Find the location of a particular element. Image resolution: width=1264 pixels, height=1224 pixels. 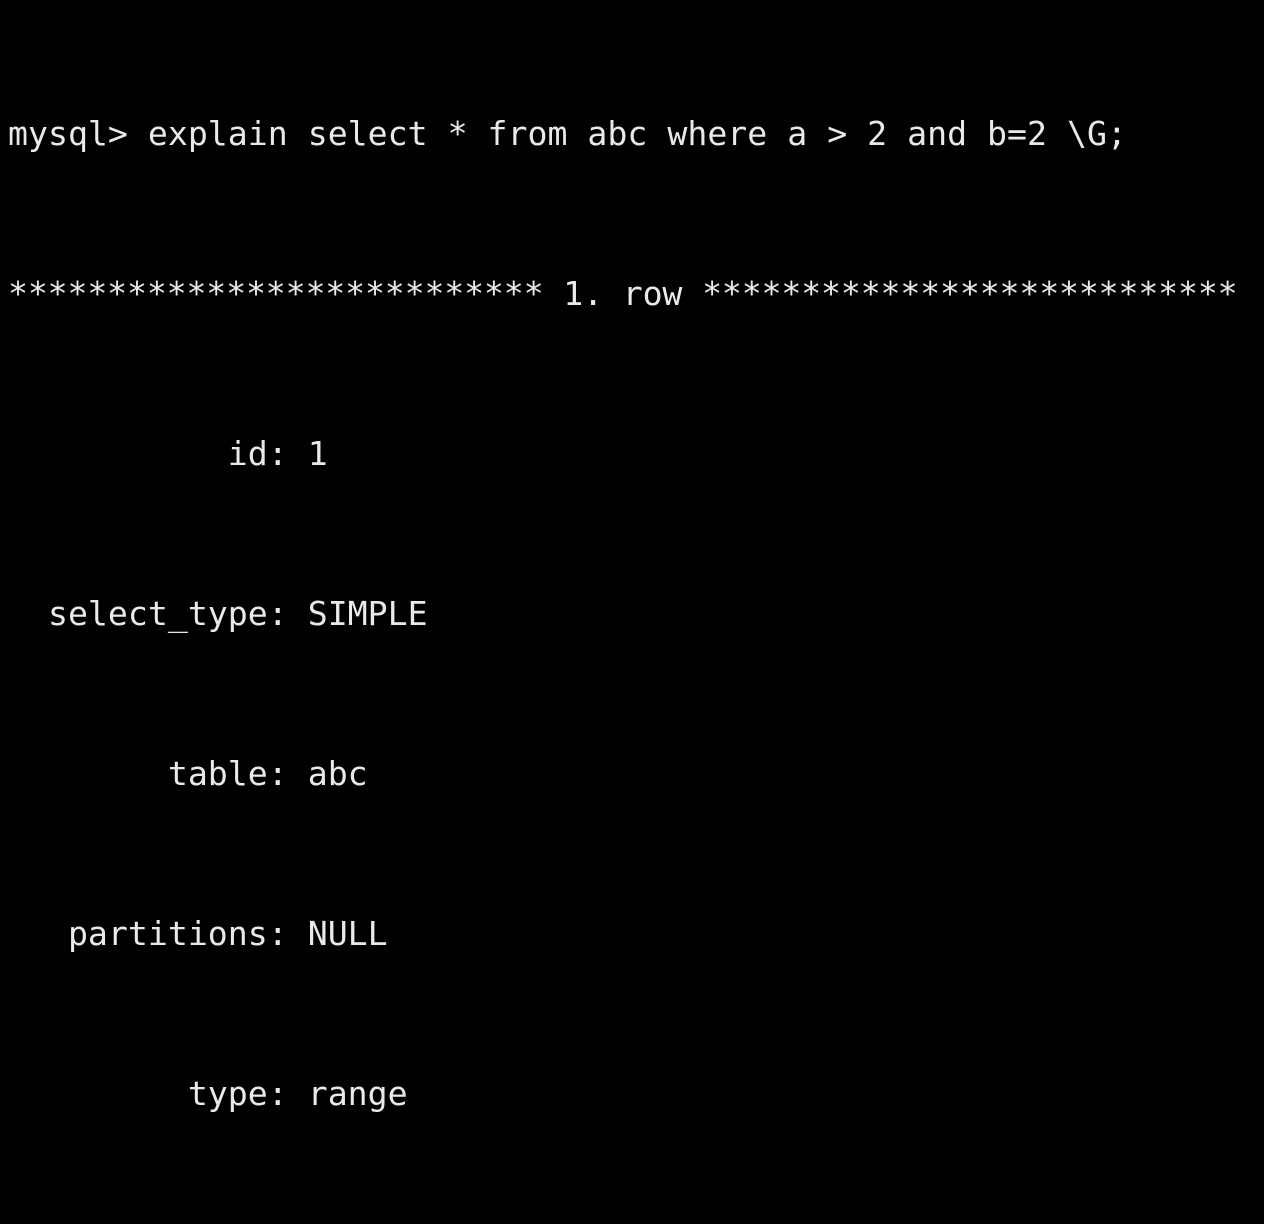

terminal-line-field-id: id: 1 is located at coordinates (168, 453).